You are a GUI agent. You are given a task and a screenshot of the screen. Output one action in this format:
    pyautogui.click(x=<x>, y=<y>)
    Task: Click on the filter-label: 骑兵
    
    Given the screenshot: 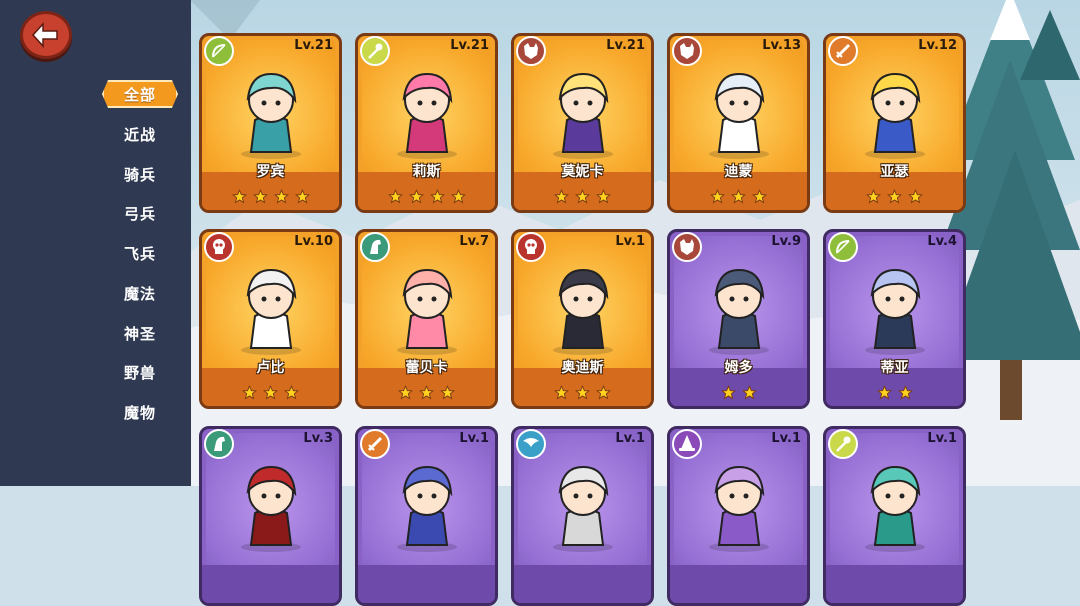 What is the action you would take?
    pyautogui.click(x=139, y=174)
    